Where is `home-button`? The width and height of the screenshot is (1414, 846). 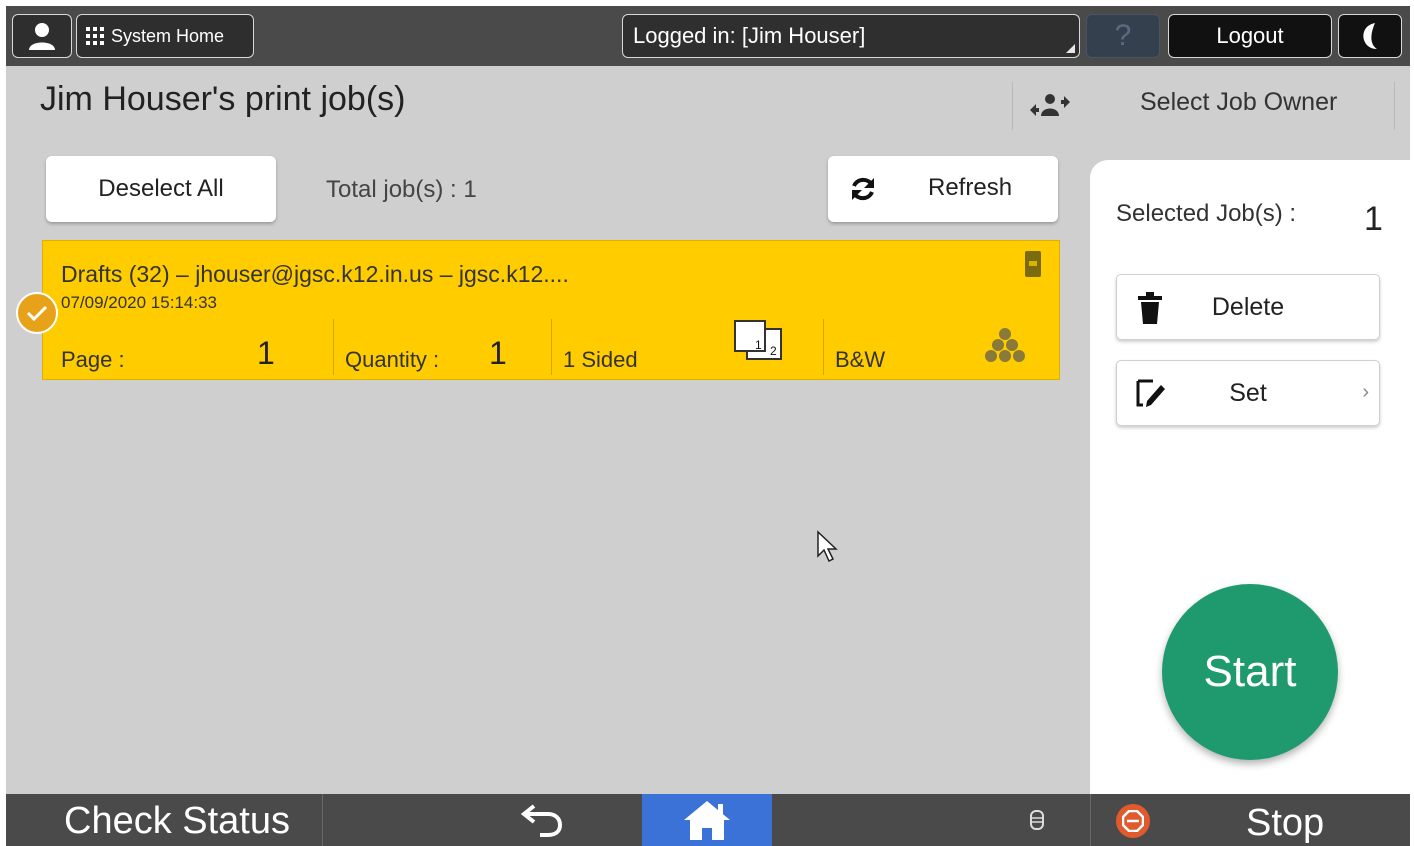
home-button is located at coordinates (707, 820).